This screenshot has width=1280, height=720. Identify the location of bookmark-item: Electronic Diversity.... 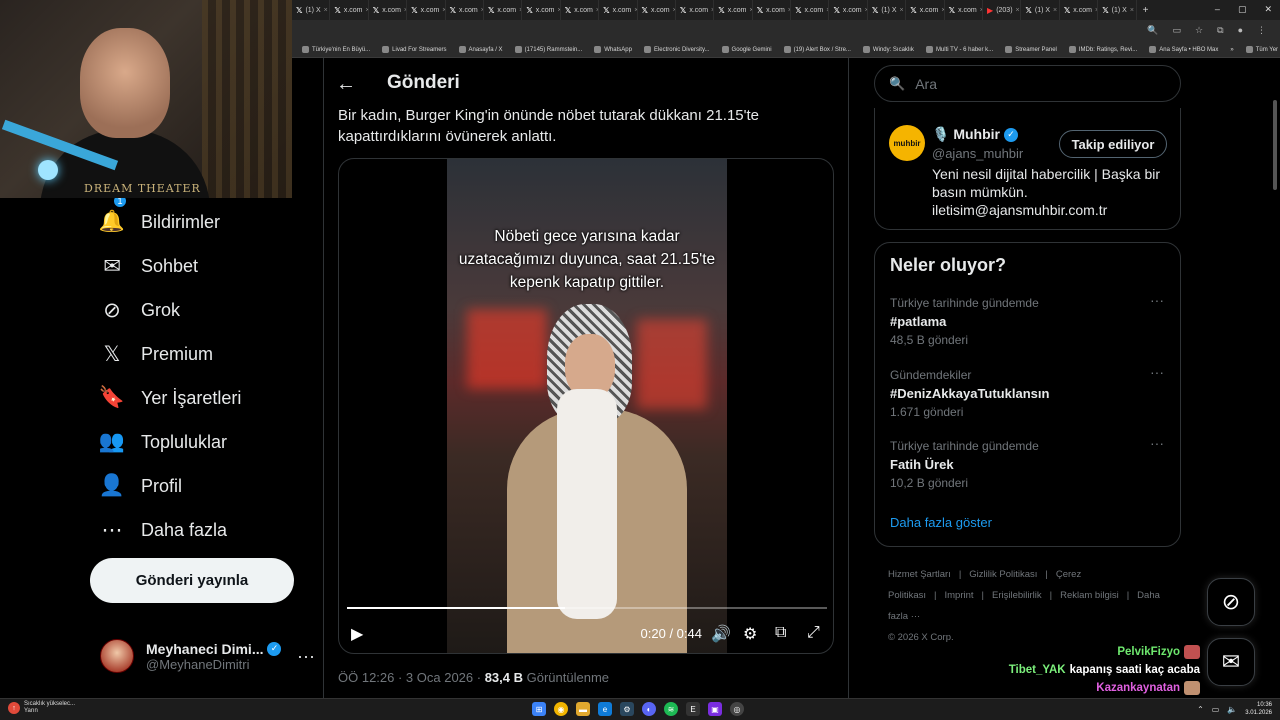
(676, 49).